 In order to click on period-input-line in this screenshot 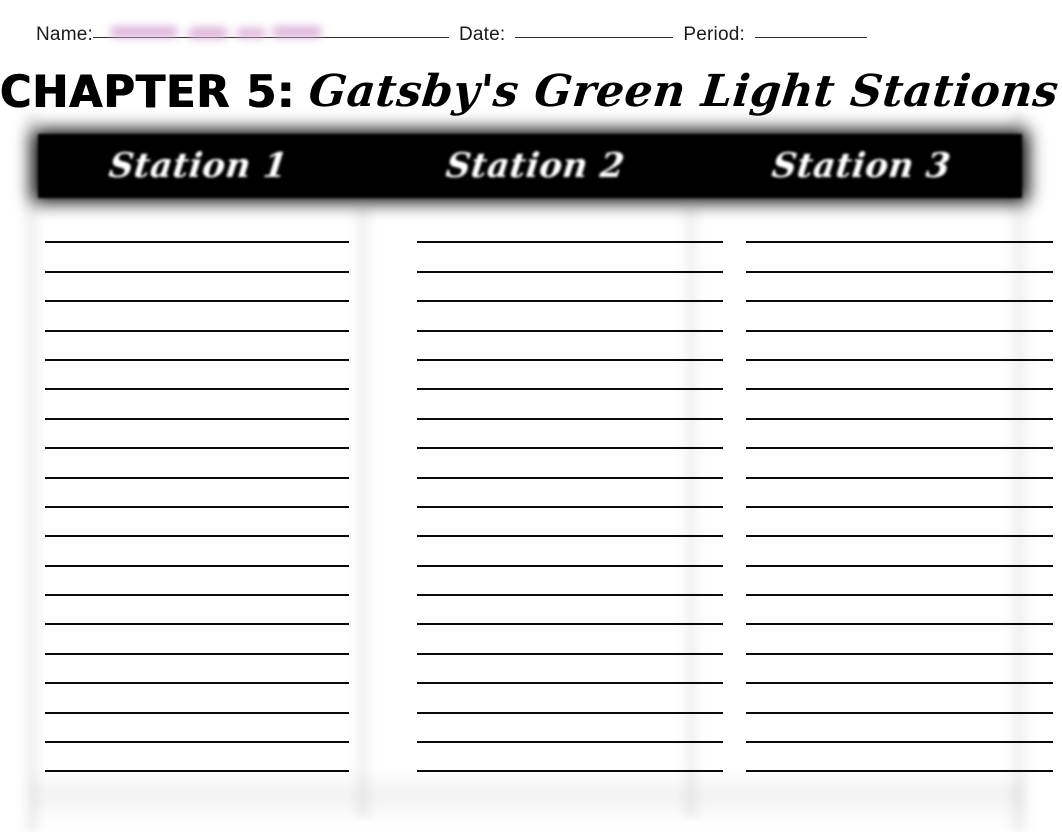, I will do `click(811, 37)`.